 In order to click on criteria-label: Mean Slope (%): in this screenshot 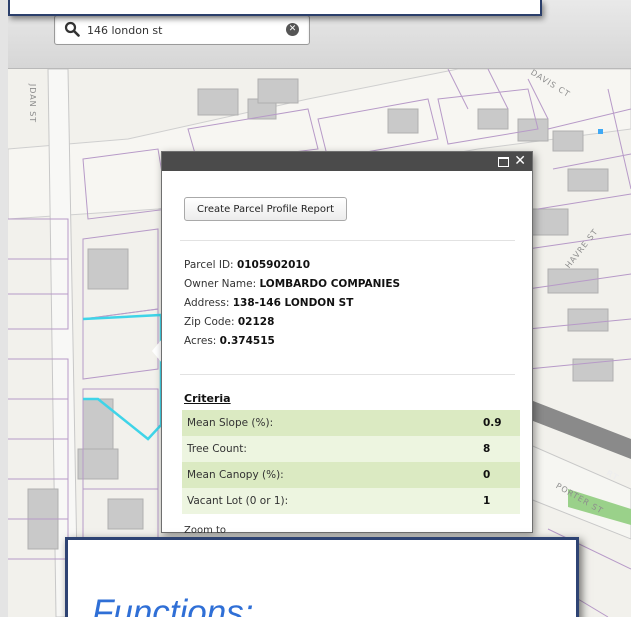, I will do `click(330, 423)`.